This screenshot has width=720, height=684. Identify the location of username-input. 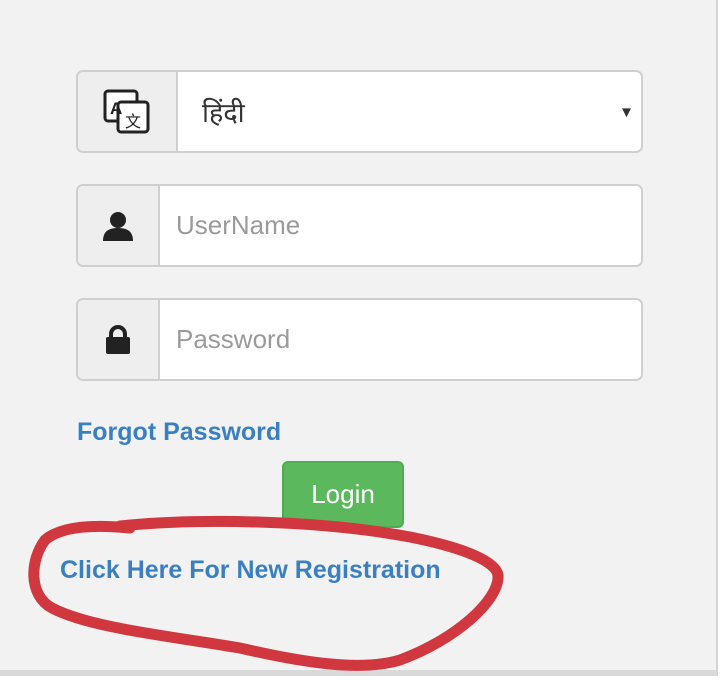
(400, 225).